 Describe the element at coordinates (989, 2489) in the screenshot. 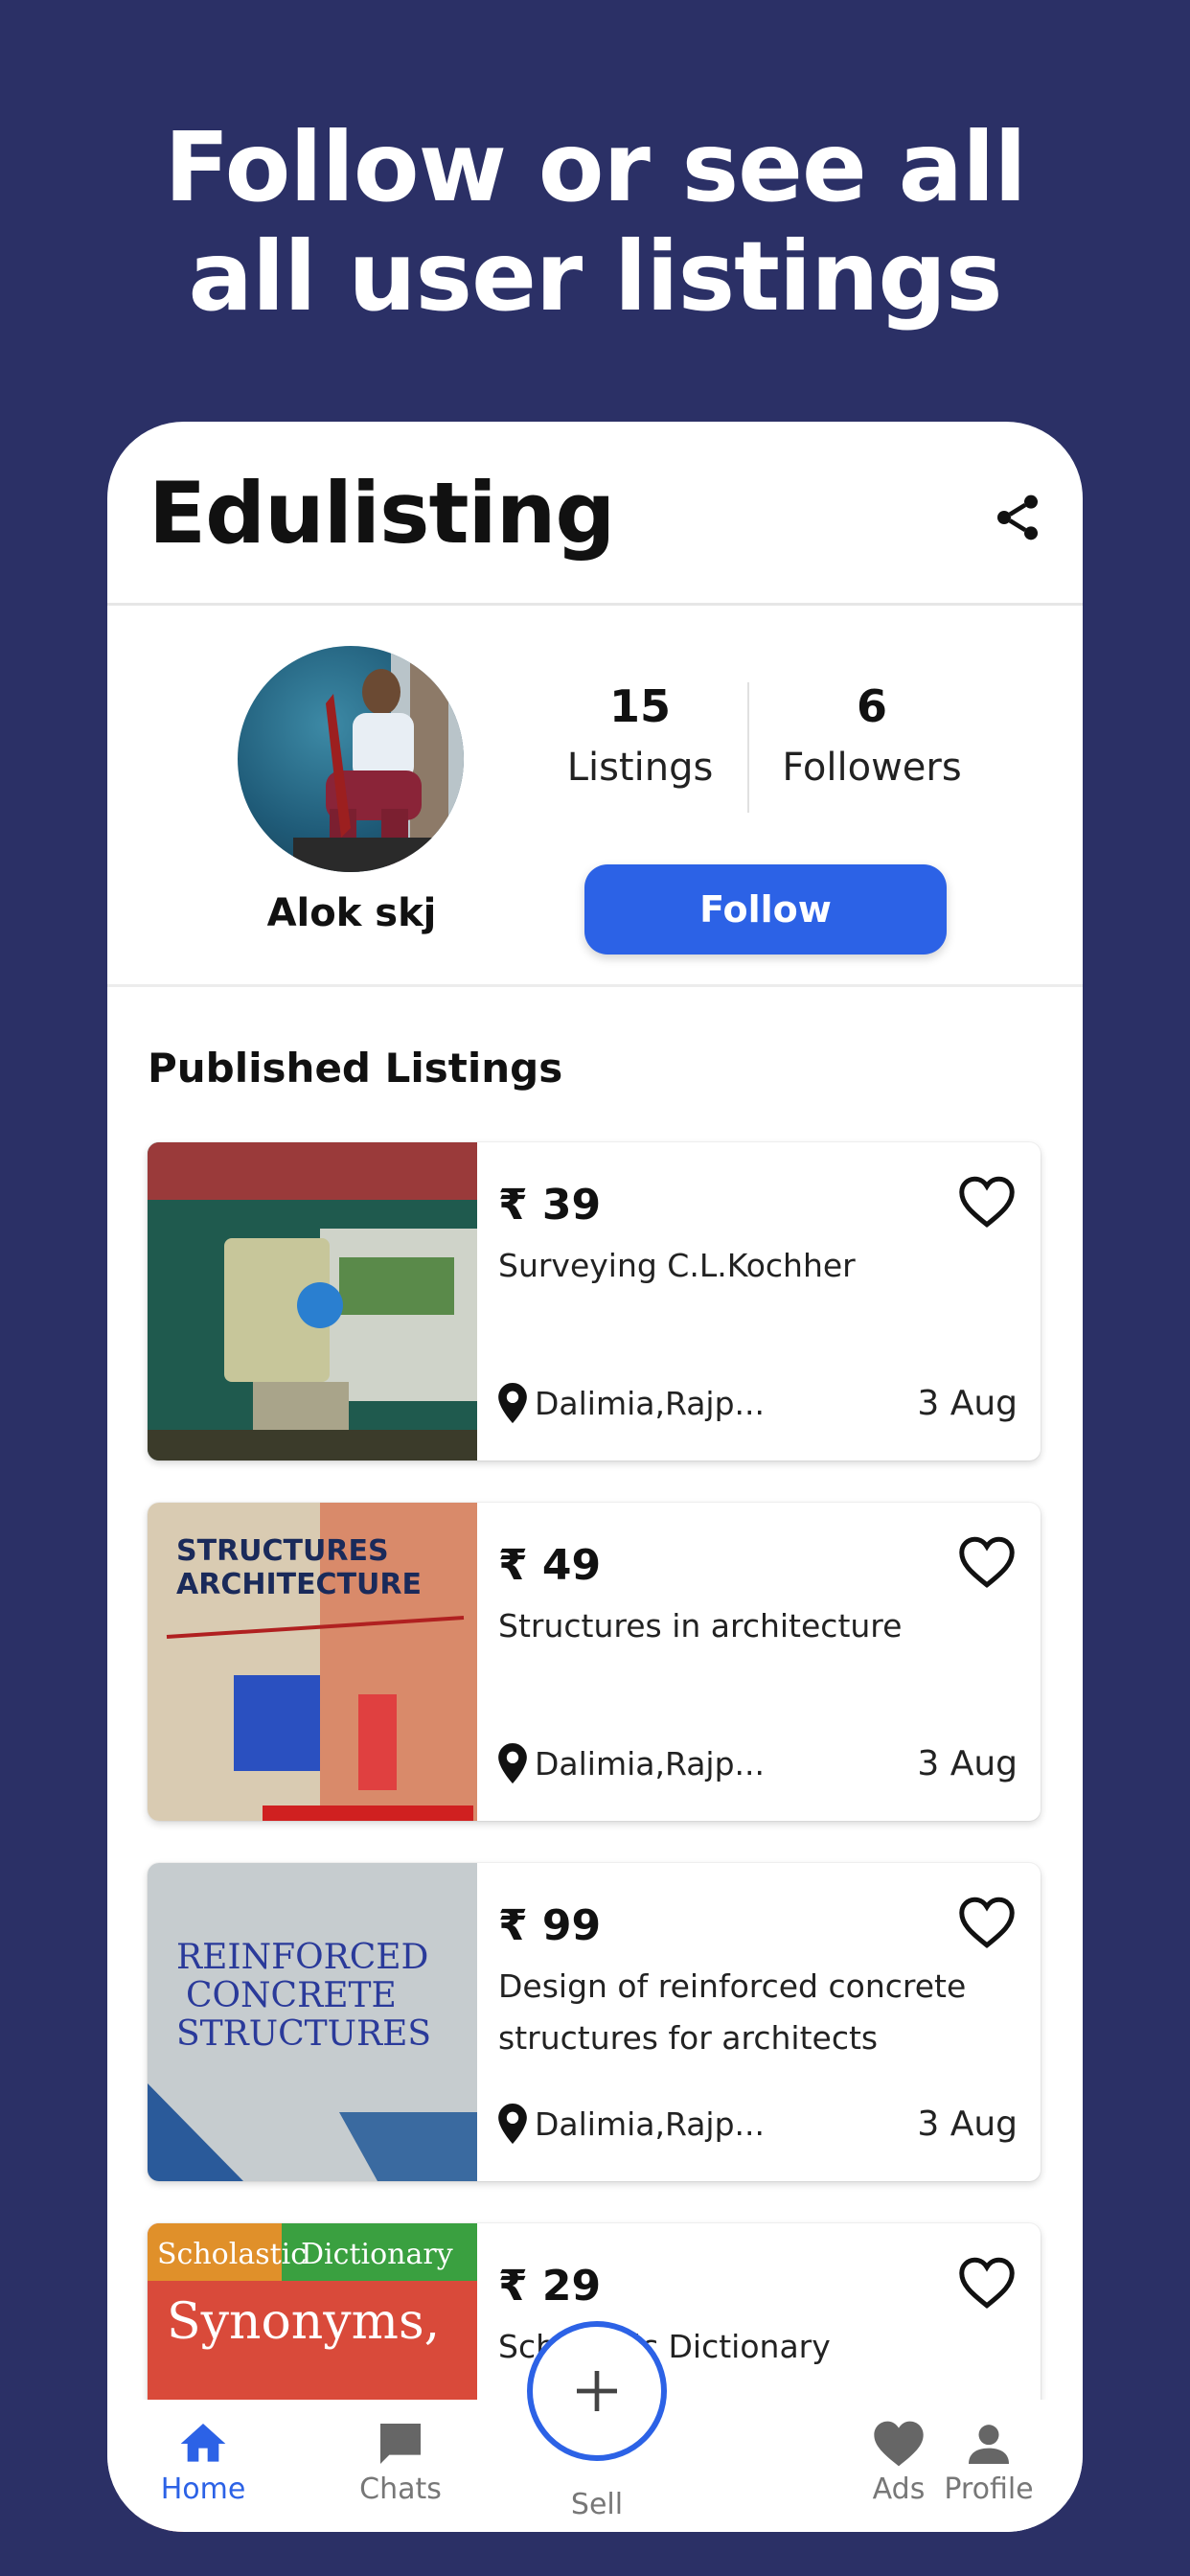

I see `nav-profile-label: Profile` at that location.